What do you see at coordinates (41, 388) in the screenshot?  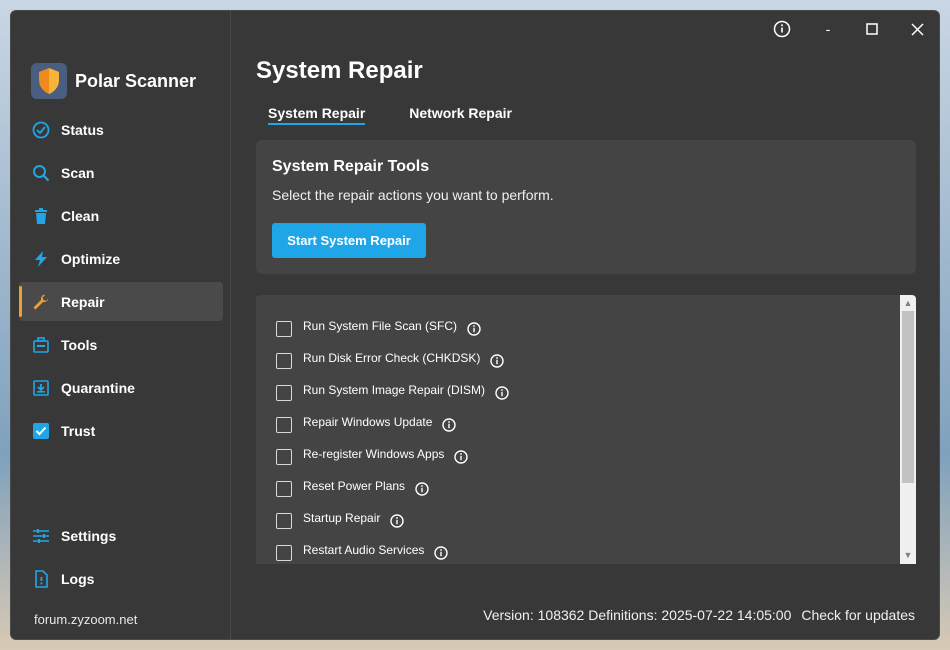 I see `quarantine-box-icon` at bounding box center [41, 388].